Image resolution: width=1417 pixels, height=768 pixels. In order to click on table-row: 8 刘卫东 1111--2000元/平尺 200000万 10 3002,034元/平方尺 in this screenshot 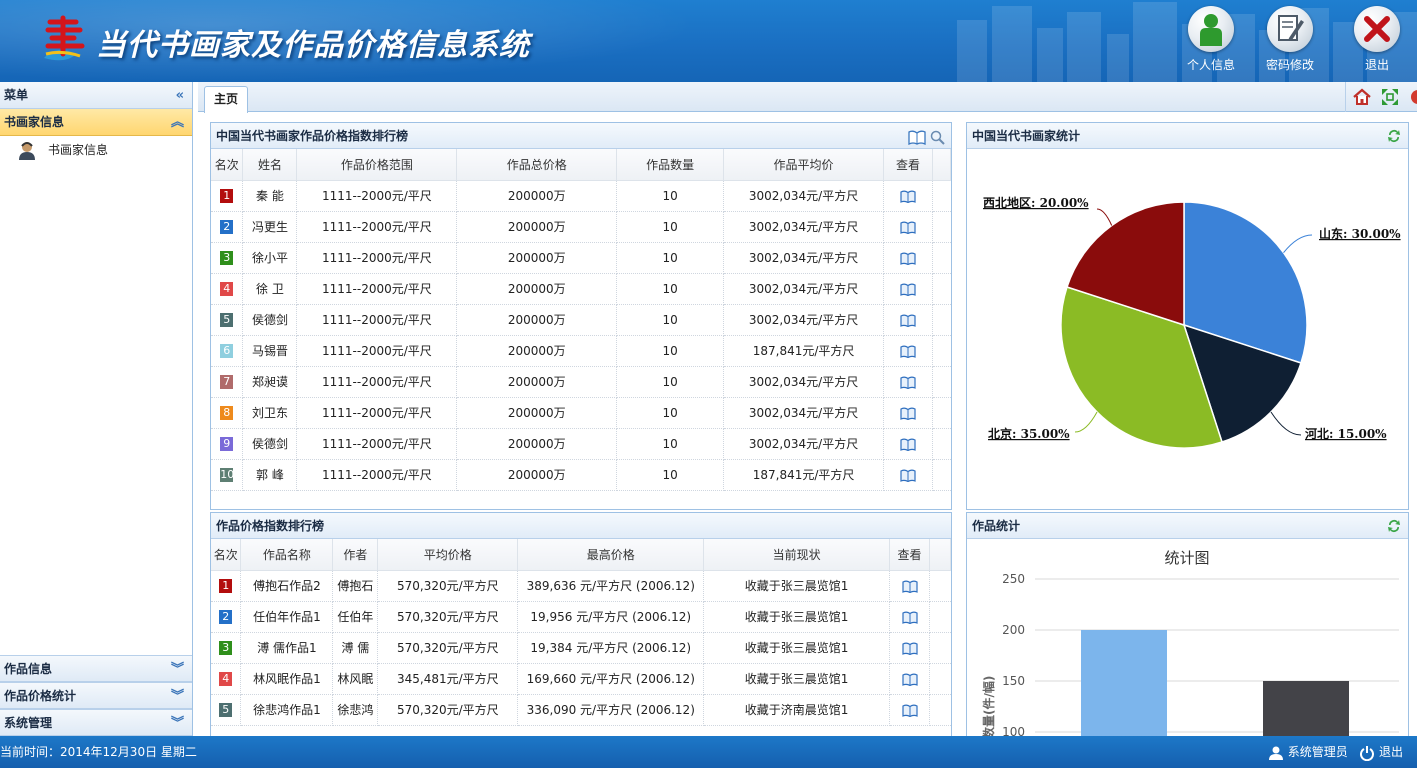, I will do `click(581, 413)`.